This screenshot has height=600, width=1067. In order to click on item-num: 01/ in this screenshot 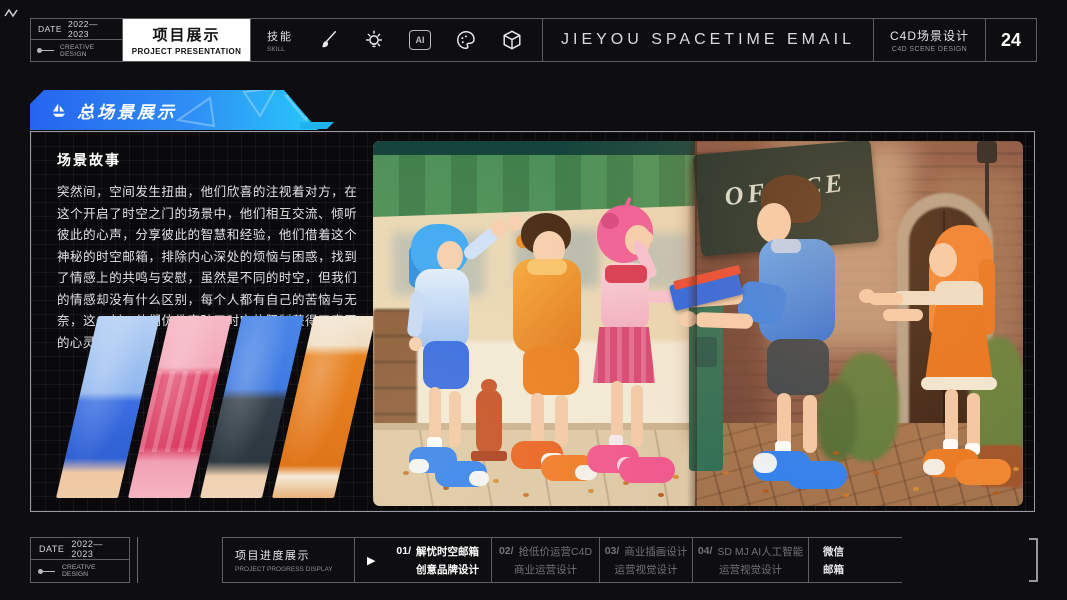, I will do `click(403, 551)`.